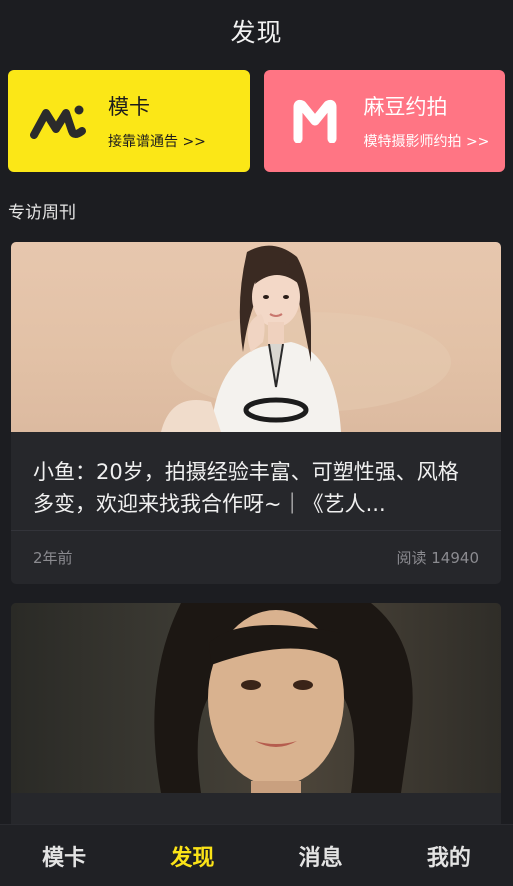  What do you see at coordinates (157, 142) in the screenshot?
I see `moka-promo-subtitle: 接靠谱通告 >>` at bounding box center [157, 142].